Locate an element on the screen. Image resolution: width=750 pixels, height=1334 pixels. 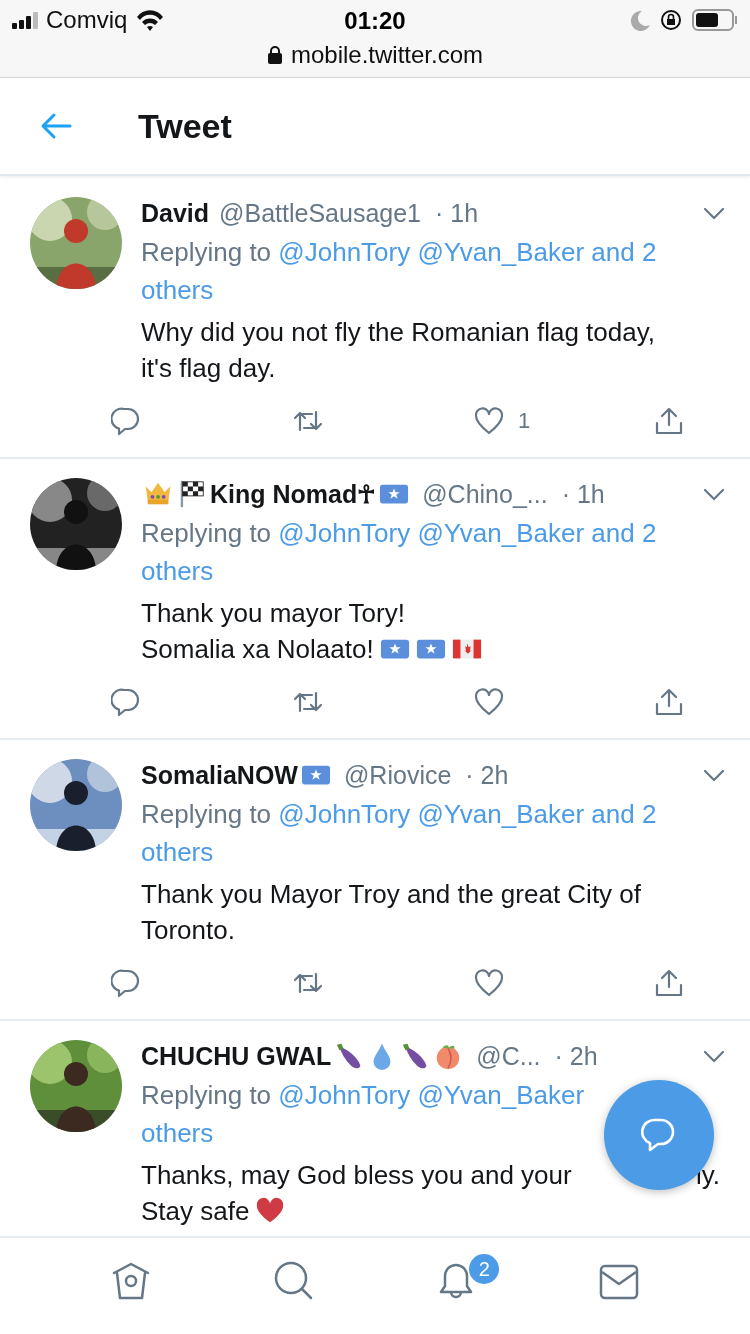
tweet-text: Stay safe is located at coordinates (195, 1211).